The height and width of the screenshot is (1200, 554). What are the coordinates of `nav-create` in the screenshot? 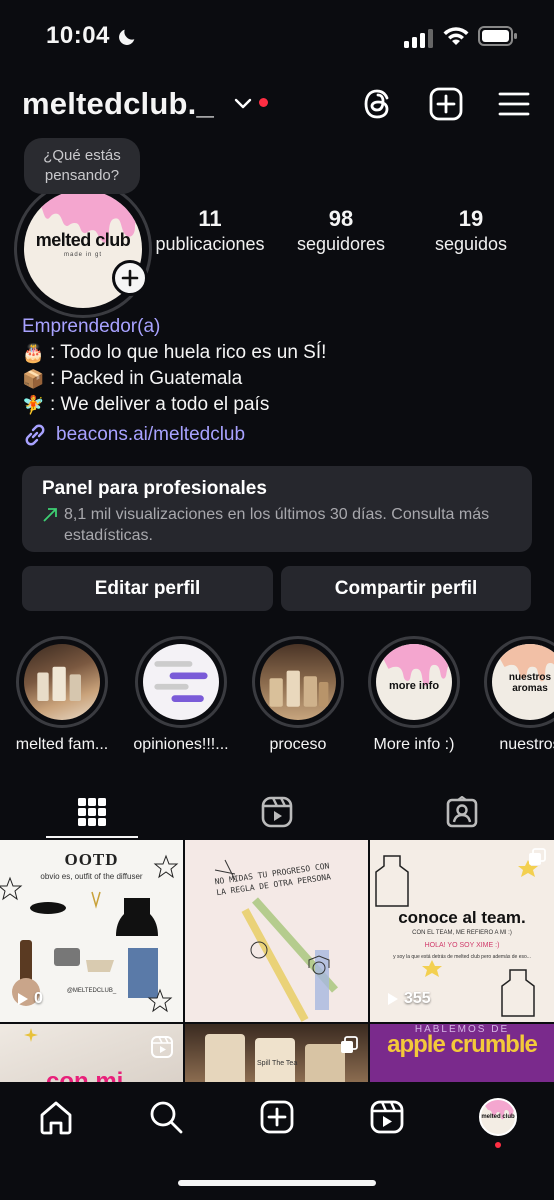 It's located at (277, 1117).